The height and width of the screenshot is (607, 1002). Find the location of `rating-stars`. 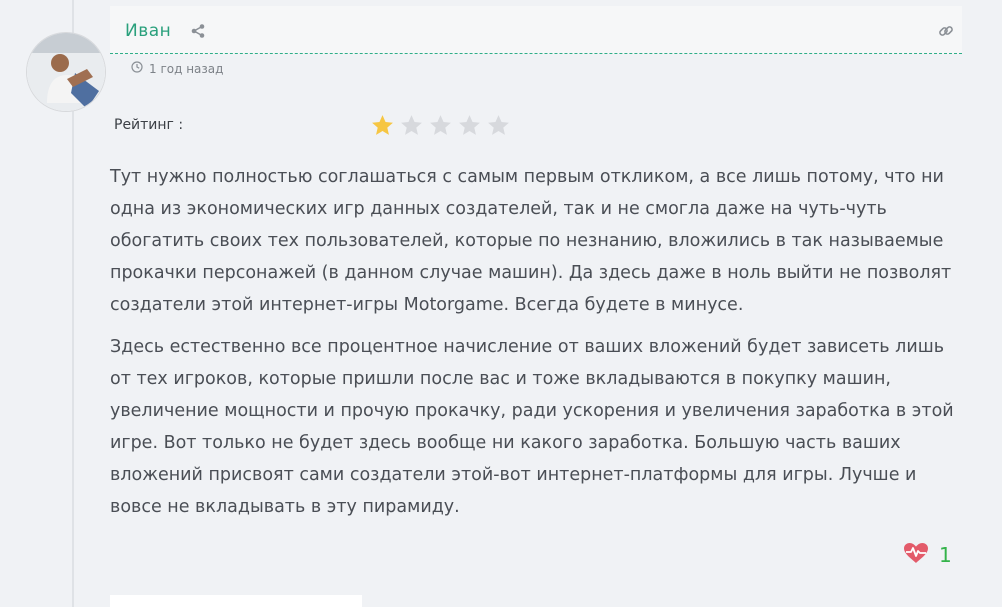

rating-stars is located at coordinates (440, 125).